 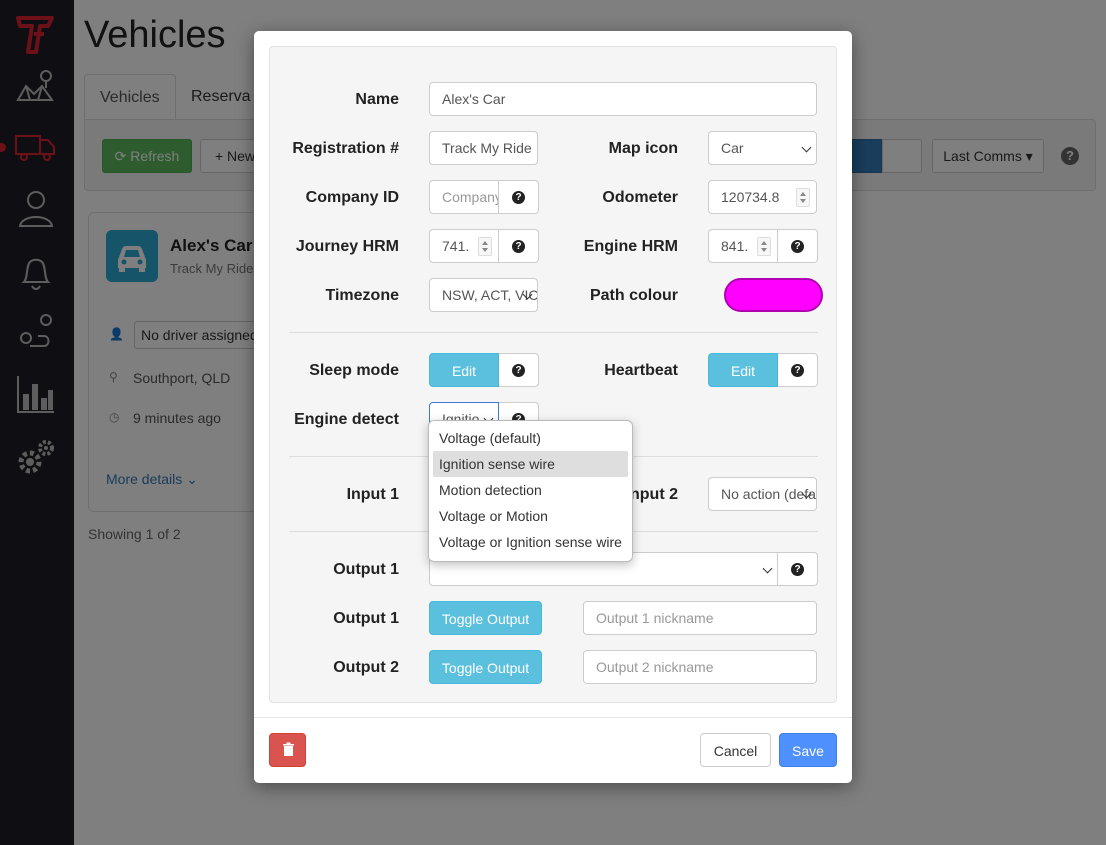 I want to click on engine-detect-label: Engine detect, so click(x=346, y=419).